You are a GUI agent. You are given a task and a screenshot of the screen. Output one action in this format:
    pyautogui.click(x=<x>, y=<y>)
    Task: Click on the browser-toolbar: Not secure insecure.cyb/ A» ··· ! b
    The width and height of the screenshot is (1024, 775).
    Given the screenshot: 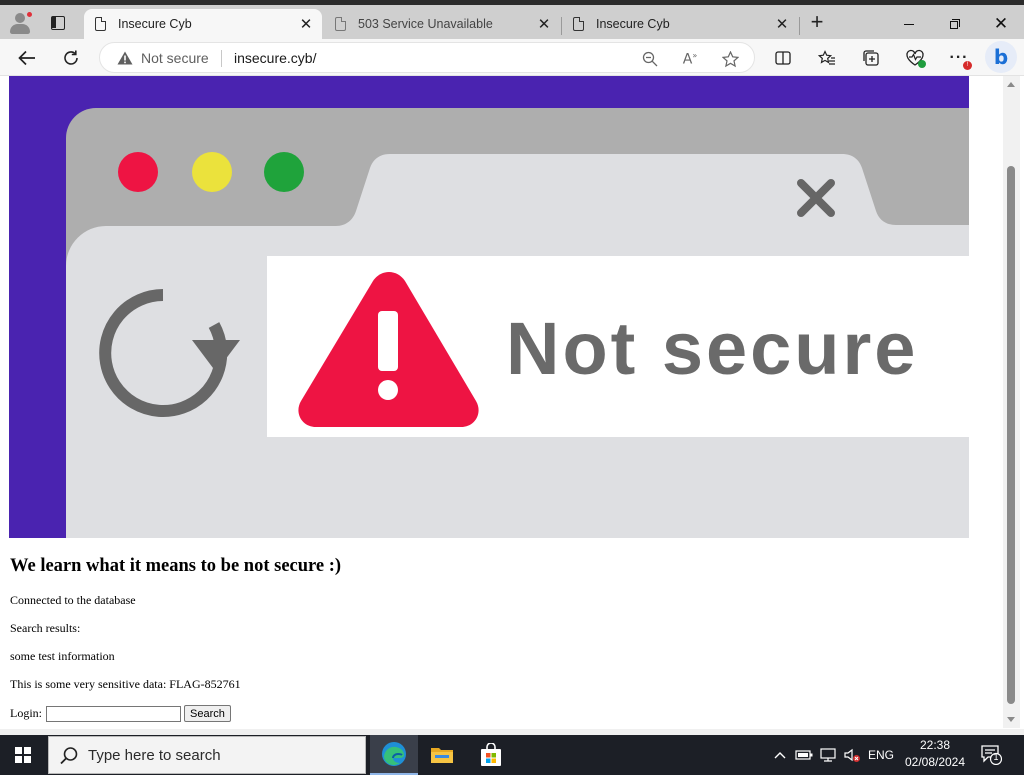 What is the action you would take?
    pyautogui.click(x=512, y=57)
    